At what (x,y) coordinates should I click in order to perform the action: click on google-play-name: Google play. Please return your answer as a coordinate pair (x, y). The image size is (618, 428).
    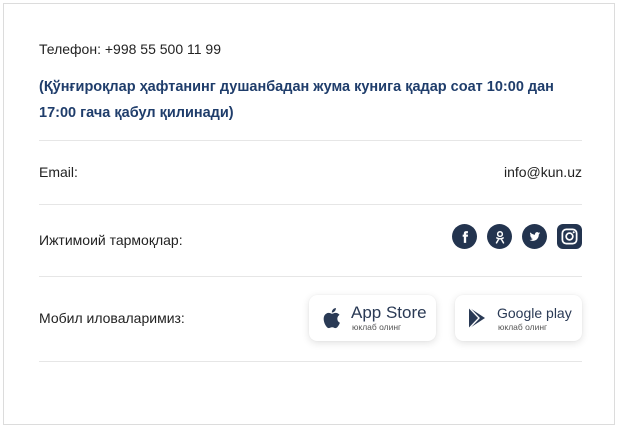
    Looking at the image, I should click on (534, 313).